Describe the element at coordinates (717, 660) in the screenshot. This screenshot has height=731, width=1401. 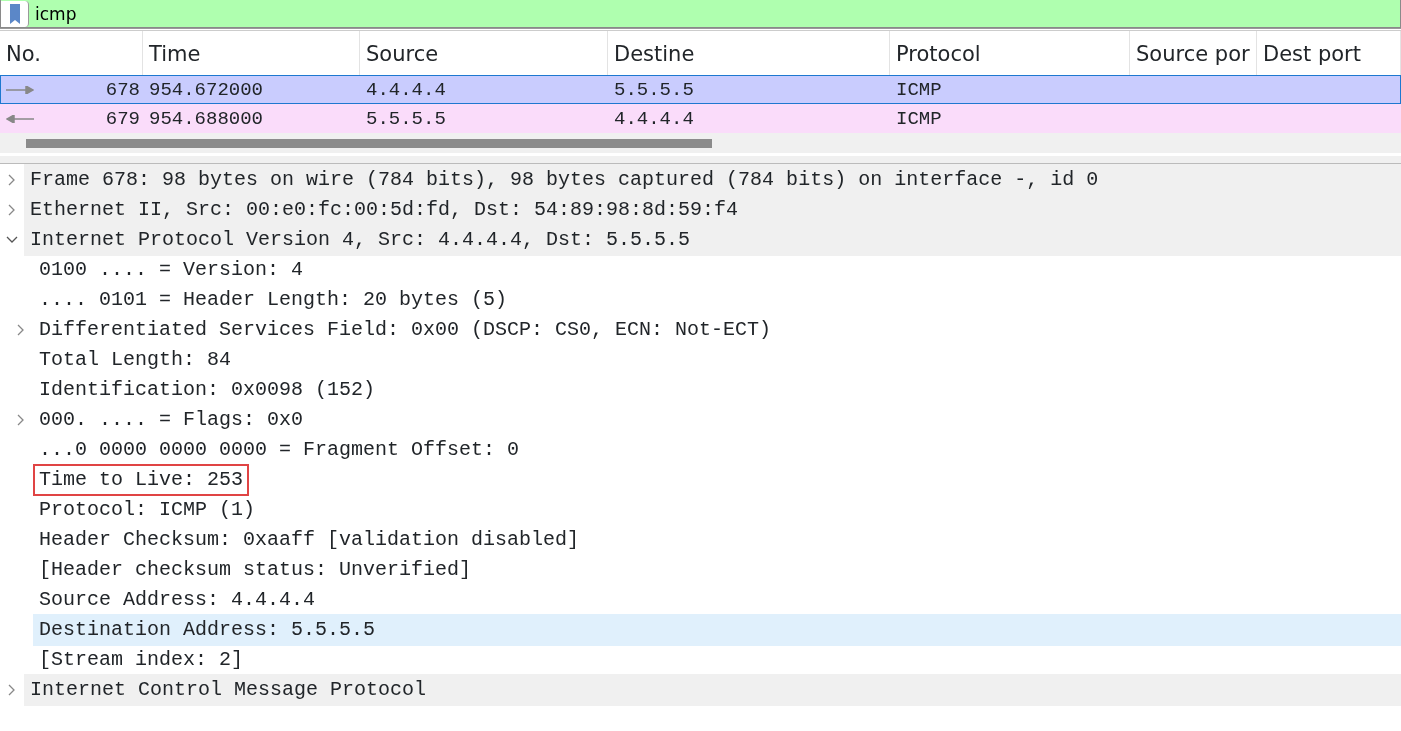
I see `tree-item: [Stream index: 2]` at that location.